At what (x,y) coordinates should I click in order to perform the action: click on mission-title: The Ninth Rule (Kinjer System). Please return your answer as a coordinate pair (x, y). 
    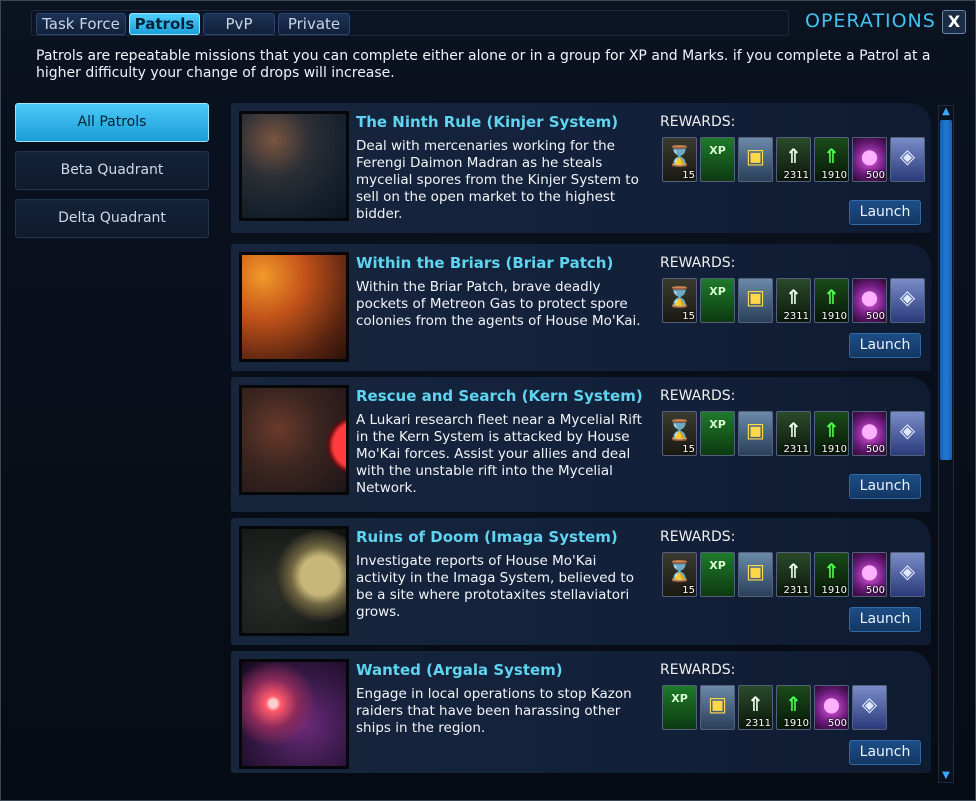
    Looking at the image, I should click on (487, 122).